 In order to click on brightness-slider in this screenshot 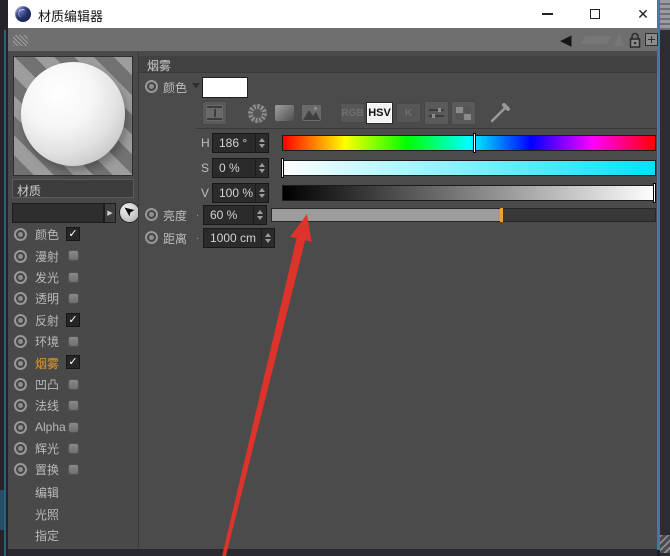, I will do `click(463, 215)`.